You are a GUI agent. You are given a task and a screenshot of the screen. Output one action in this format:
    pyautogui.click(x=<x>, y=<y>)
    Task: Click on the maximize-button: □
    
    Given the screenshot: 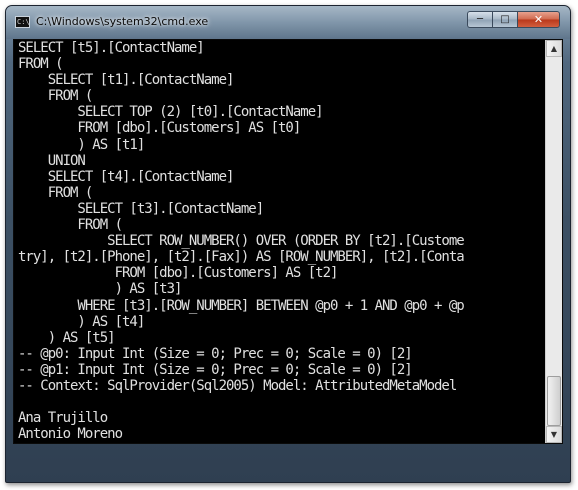 What is the action you would take?
    pyautogui.click(x=504, y=19)
    